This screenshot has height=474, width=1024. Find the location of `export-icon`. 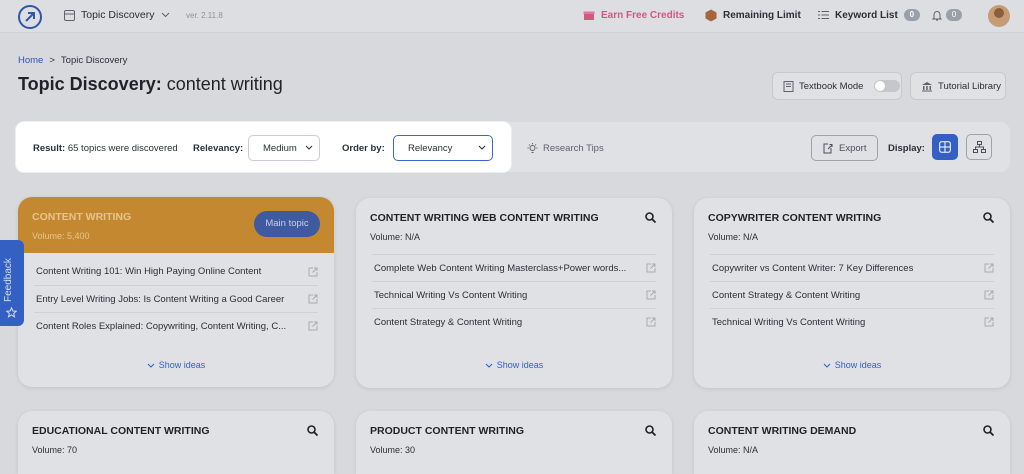

export-icon is located at coordinates (828, 148).